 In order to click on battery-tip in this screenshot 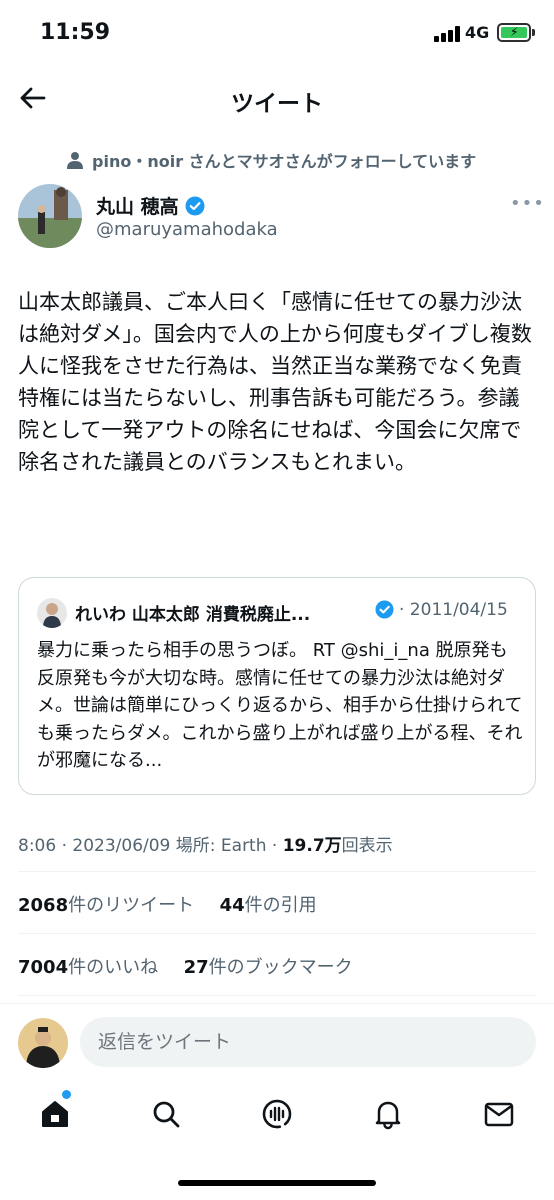, I will do `click(533, 32)`.